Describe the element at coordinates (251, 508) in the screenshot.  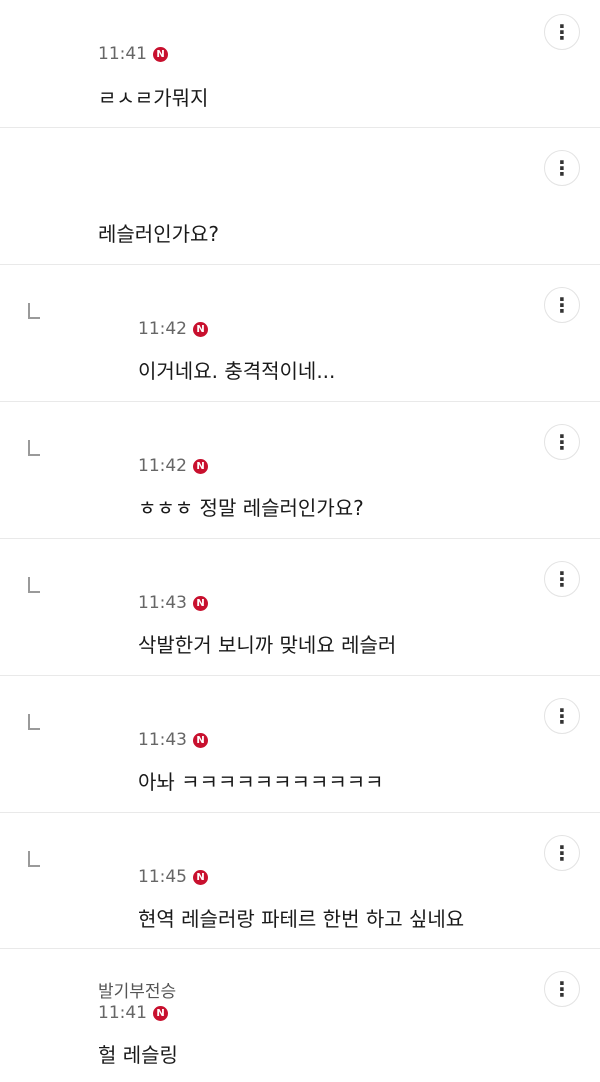
I see `comment-text: ㅎㅎㅎ 정말 레슬러인가요?` at that location.